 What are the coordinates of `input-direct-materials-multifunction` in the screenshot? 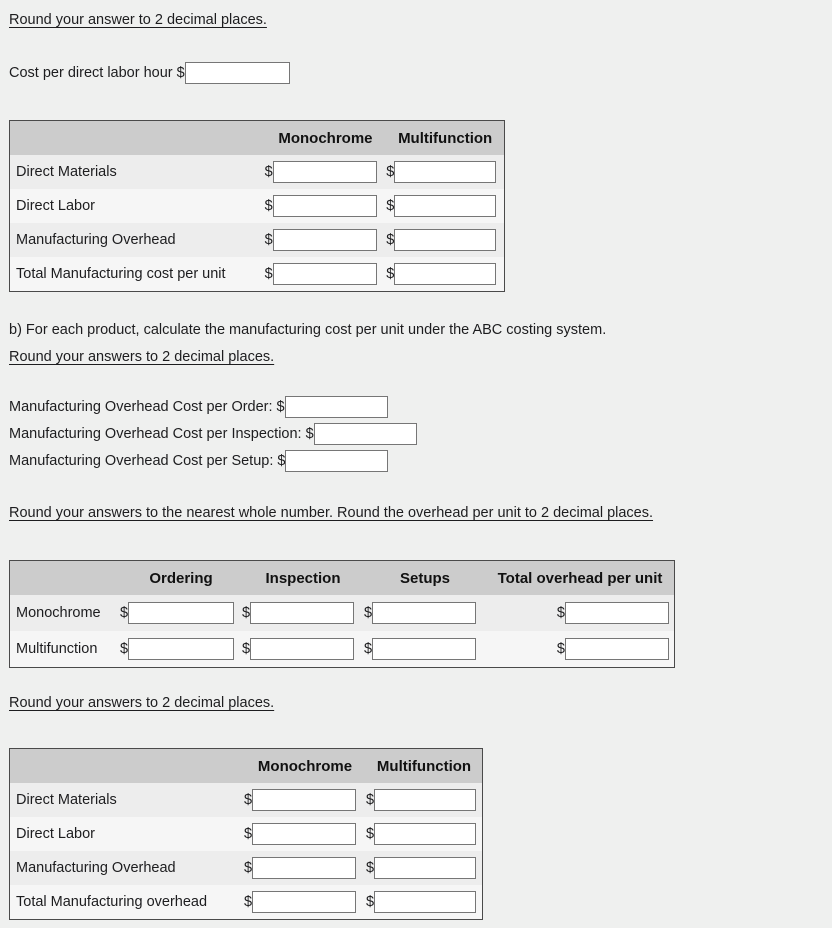 It's located at (445, 172).